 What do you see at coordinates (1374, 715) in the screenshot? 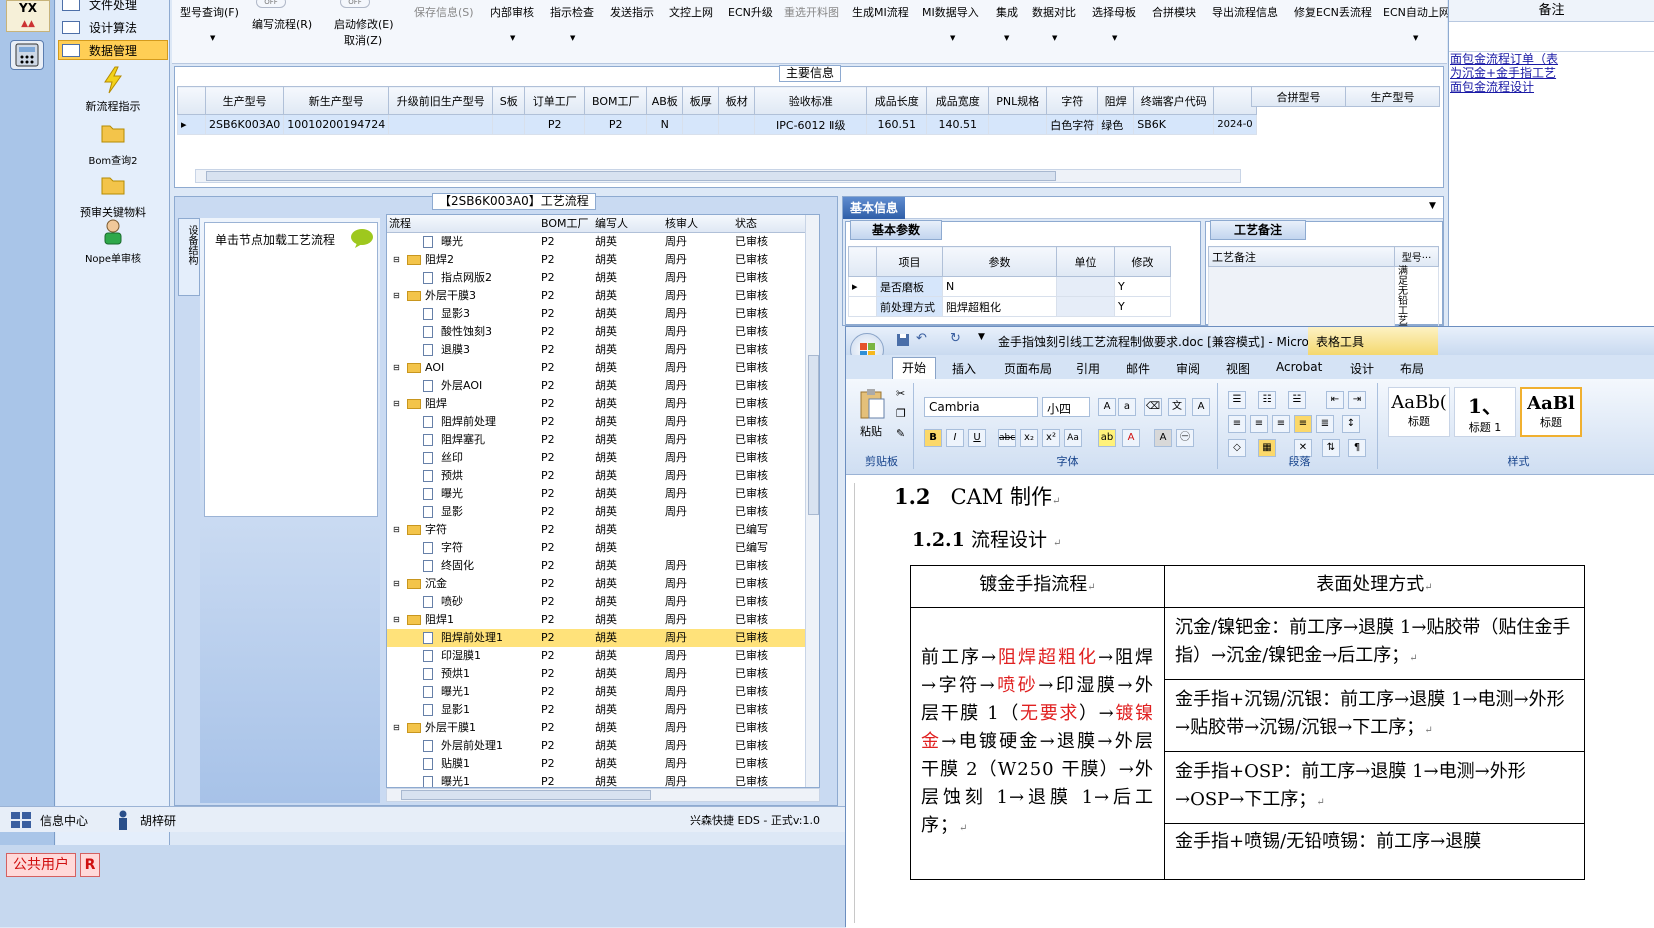
I see `doc-table-cell: 金手指+沉锡/沉银：前工序→退膜 1→电测→外形→贴胶带→沉锡/沉银→下工序；↵` at bounding box center [1374, 715].